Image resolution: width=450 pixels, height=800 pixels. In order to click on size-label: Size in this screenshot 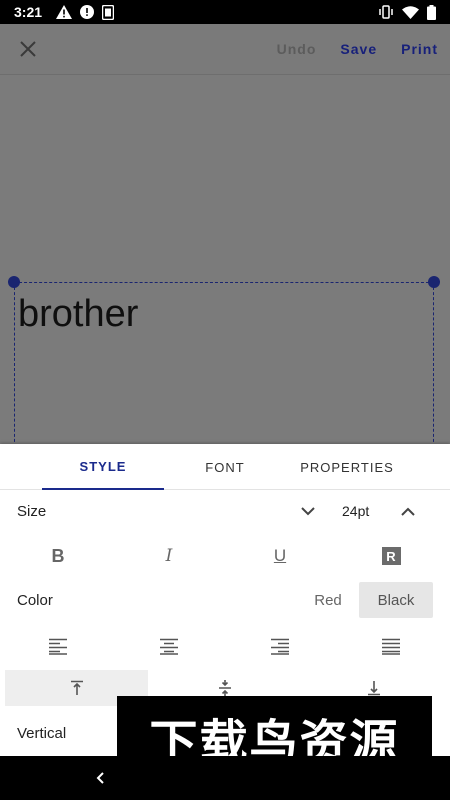, I will do `click(32, 511)`.